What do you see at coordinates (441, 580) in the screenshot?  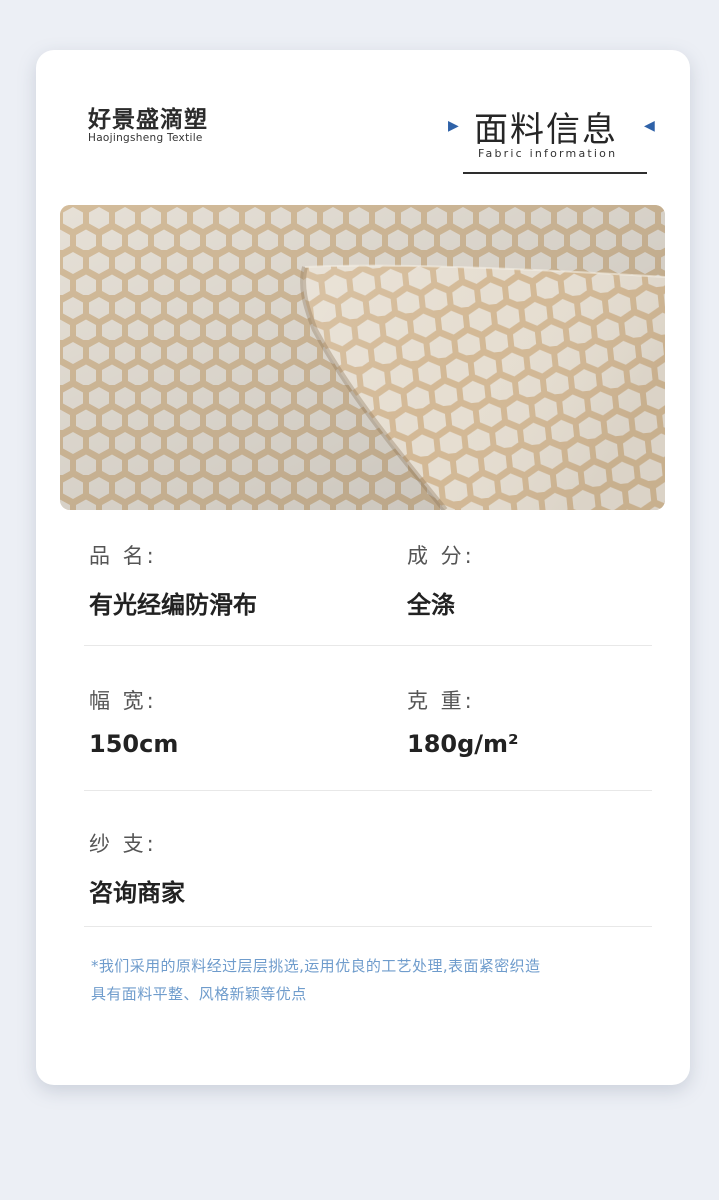 I see `spec-composition: 成 分: 全涤` at bounding box center [441, 580].